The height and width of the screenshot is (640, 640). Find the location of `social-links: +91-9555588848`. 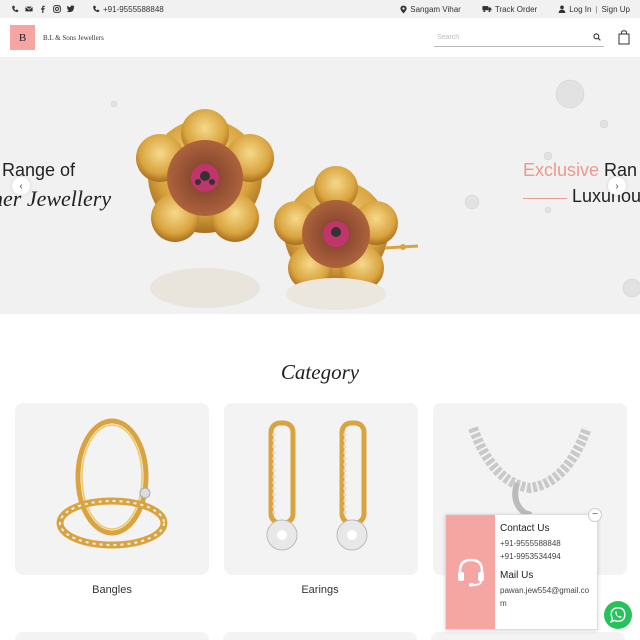

social-links: +91-9555588848 is located at coordinates (87, 9).